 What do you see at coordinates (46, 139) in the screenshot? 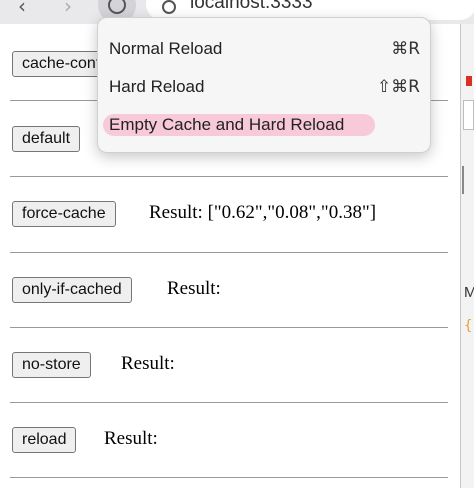
I see `default-button: default` at bounding box center [46, 139].